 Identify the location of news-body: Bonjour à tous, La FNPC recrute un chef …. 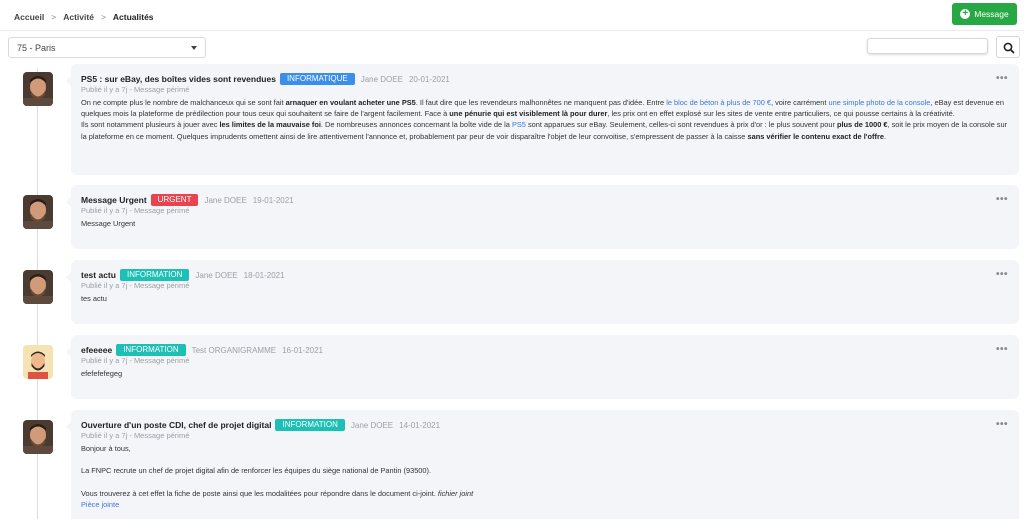
(545, 476).